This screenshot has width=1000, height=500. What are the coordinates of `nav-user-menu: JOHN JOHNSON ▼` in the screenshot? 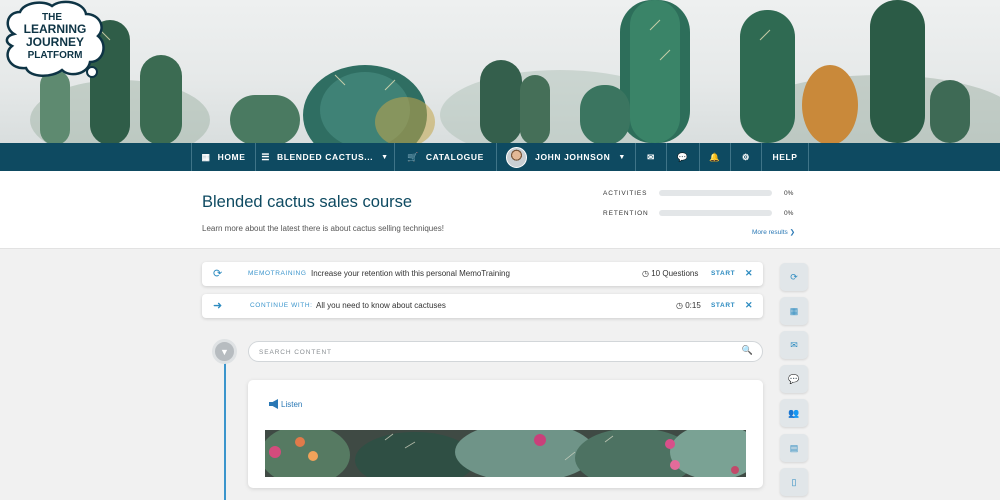 It's located at (565, 157).